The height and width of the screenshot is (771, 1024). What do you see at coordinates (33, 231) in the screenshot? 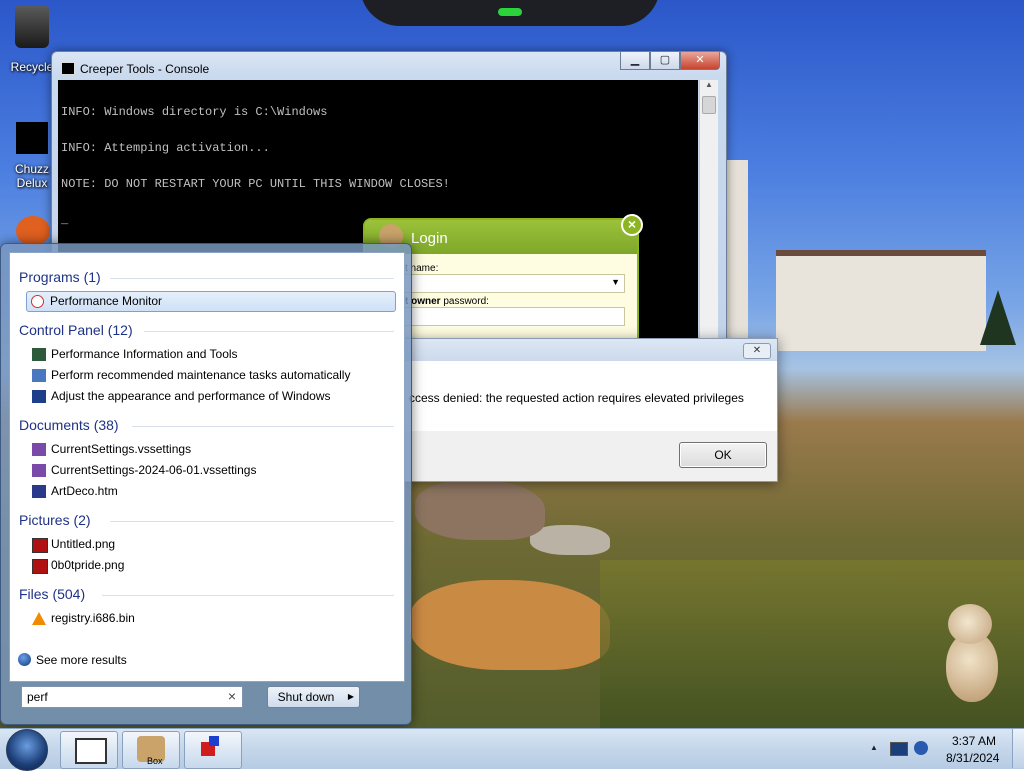
I see `desktop-icon-partial` at bounding box center [33, 231].